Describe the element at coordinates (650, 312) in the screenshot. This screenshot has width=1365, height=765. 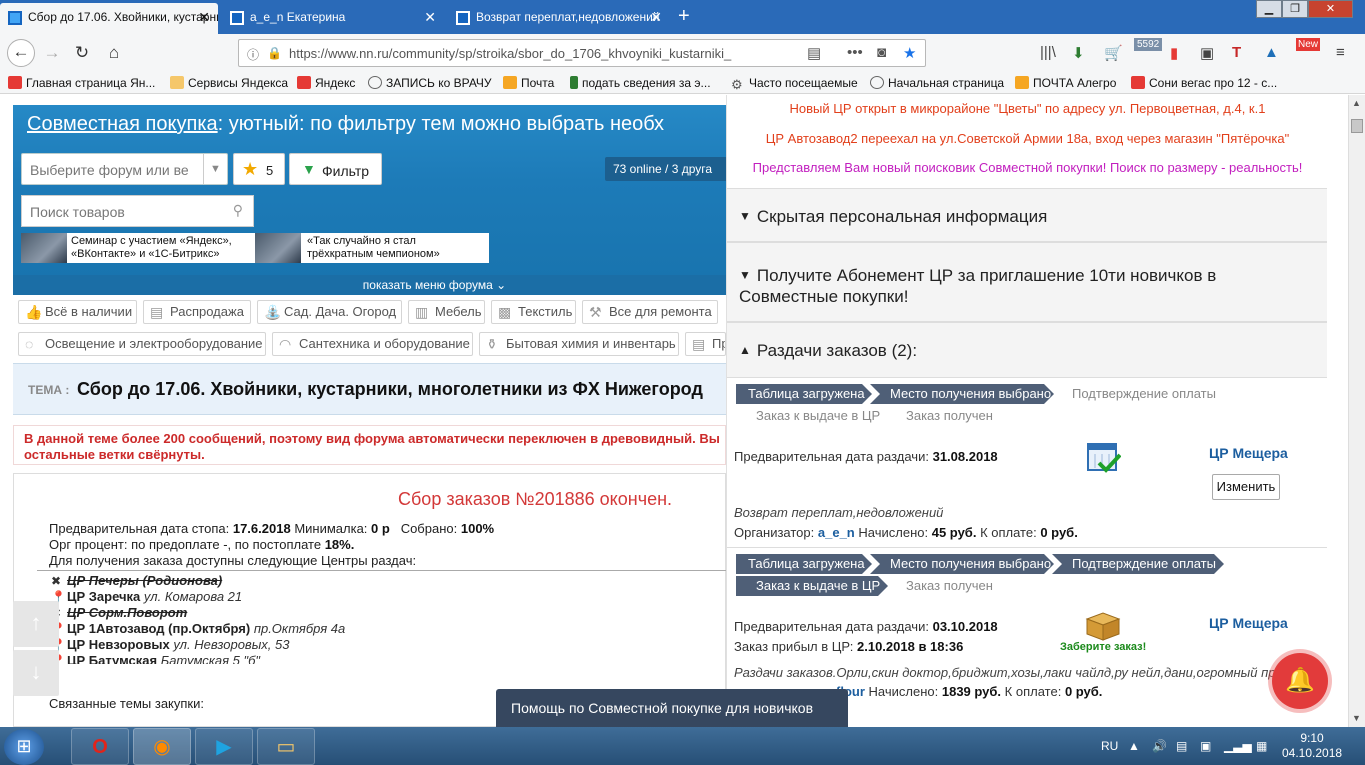
I see `category-repair: ⚒ Все для ремонта` at that location.